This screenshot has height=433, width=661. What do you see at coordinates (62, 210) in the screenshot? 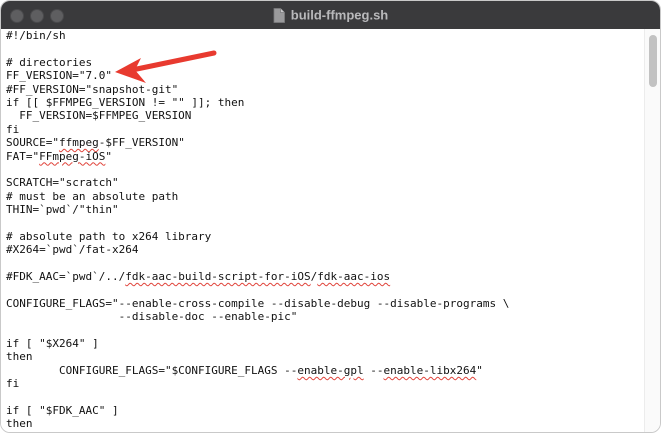
I see `code-segment: THIN=`pwd`/"thin"` at bounding box center [62, 210].